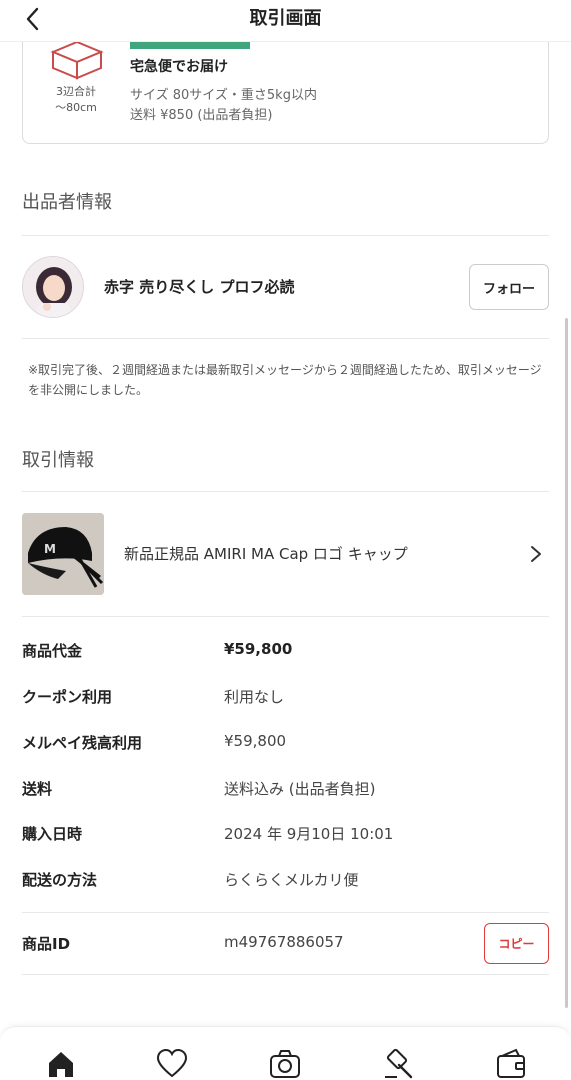  What do you see at coordinates (52, 651) in the screenshot?
I see `price-label: 商品代金` at bounding box center [52, 651].